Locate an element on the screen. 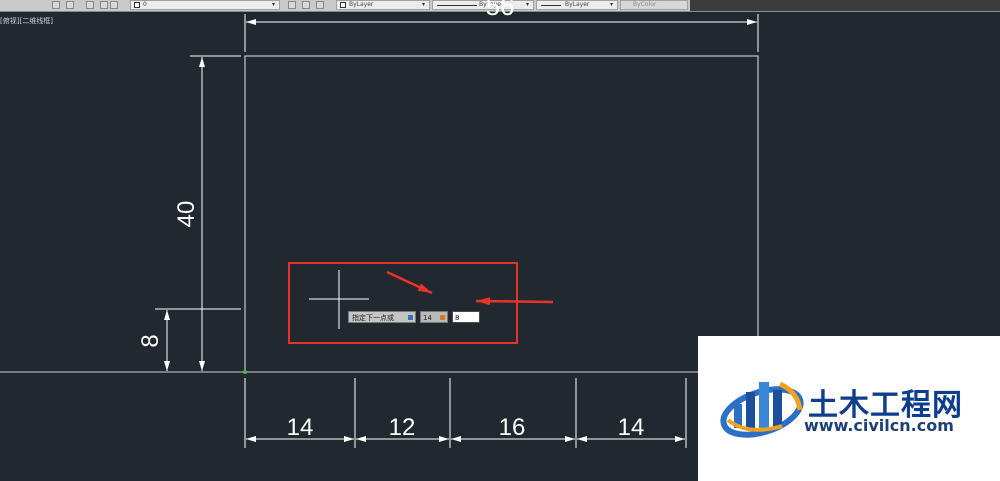 This screenshot has height=481, width=1000. dynamic-input-prompt: 指定下一点或 is located at coordinates (382, 317).